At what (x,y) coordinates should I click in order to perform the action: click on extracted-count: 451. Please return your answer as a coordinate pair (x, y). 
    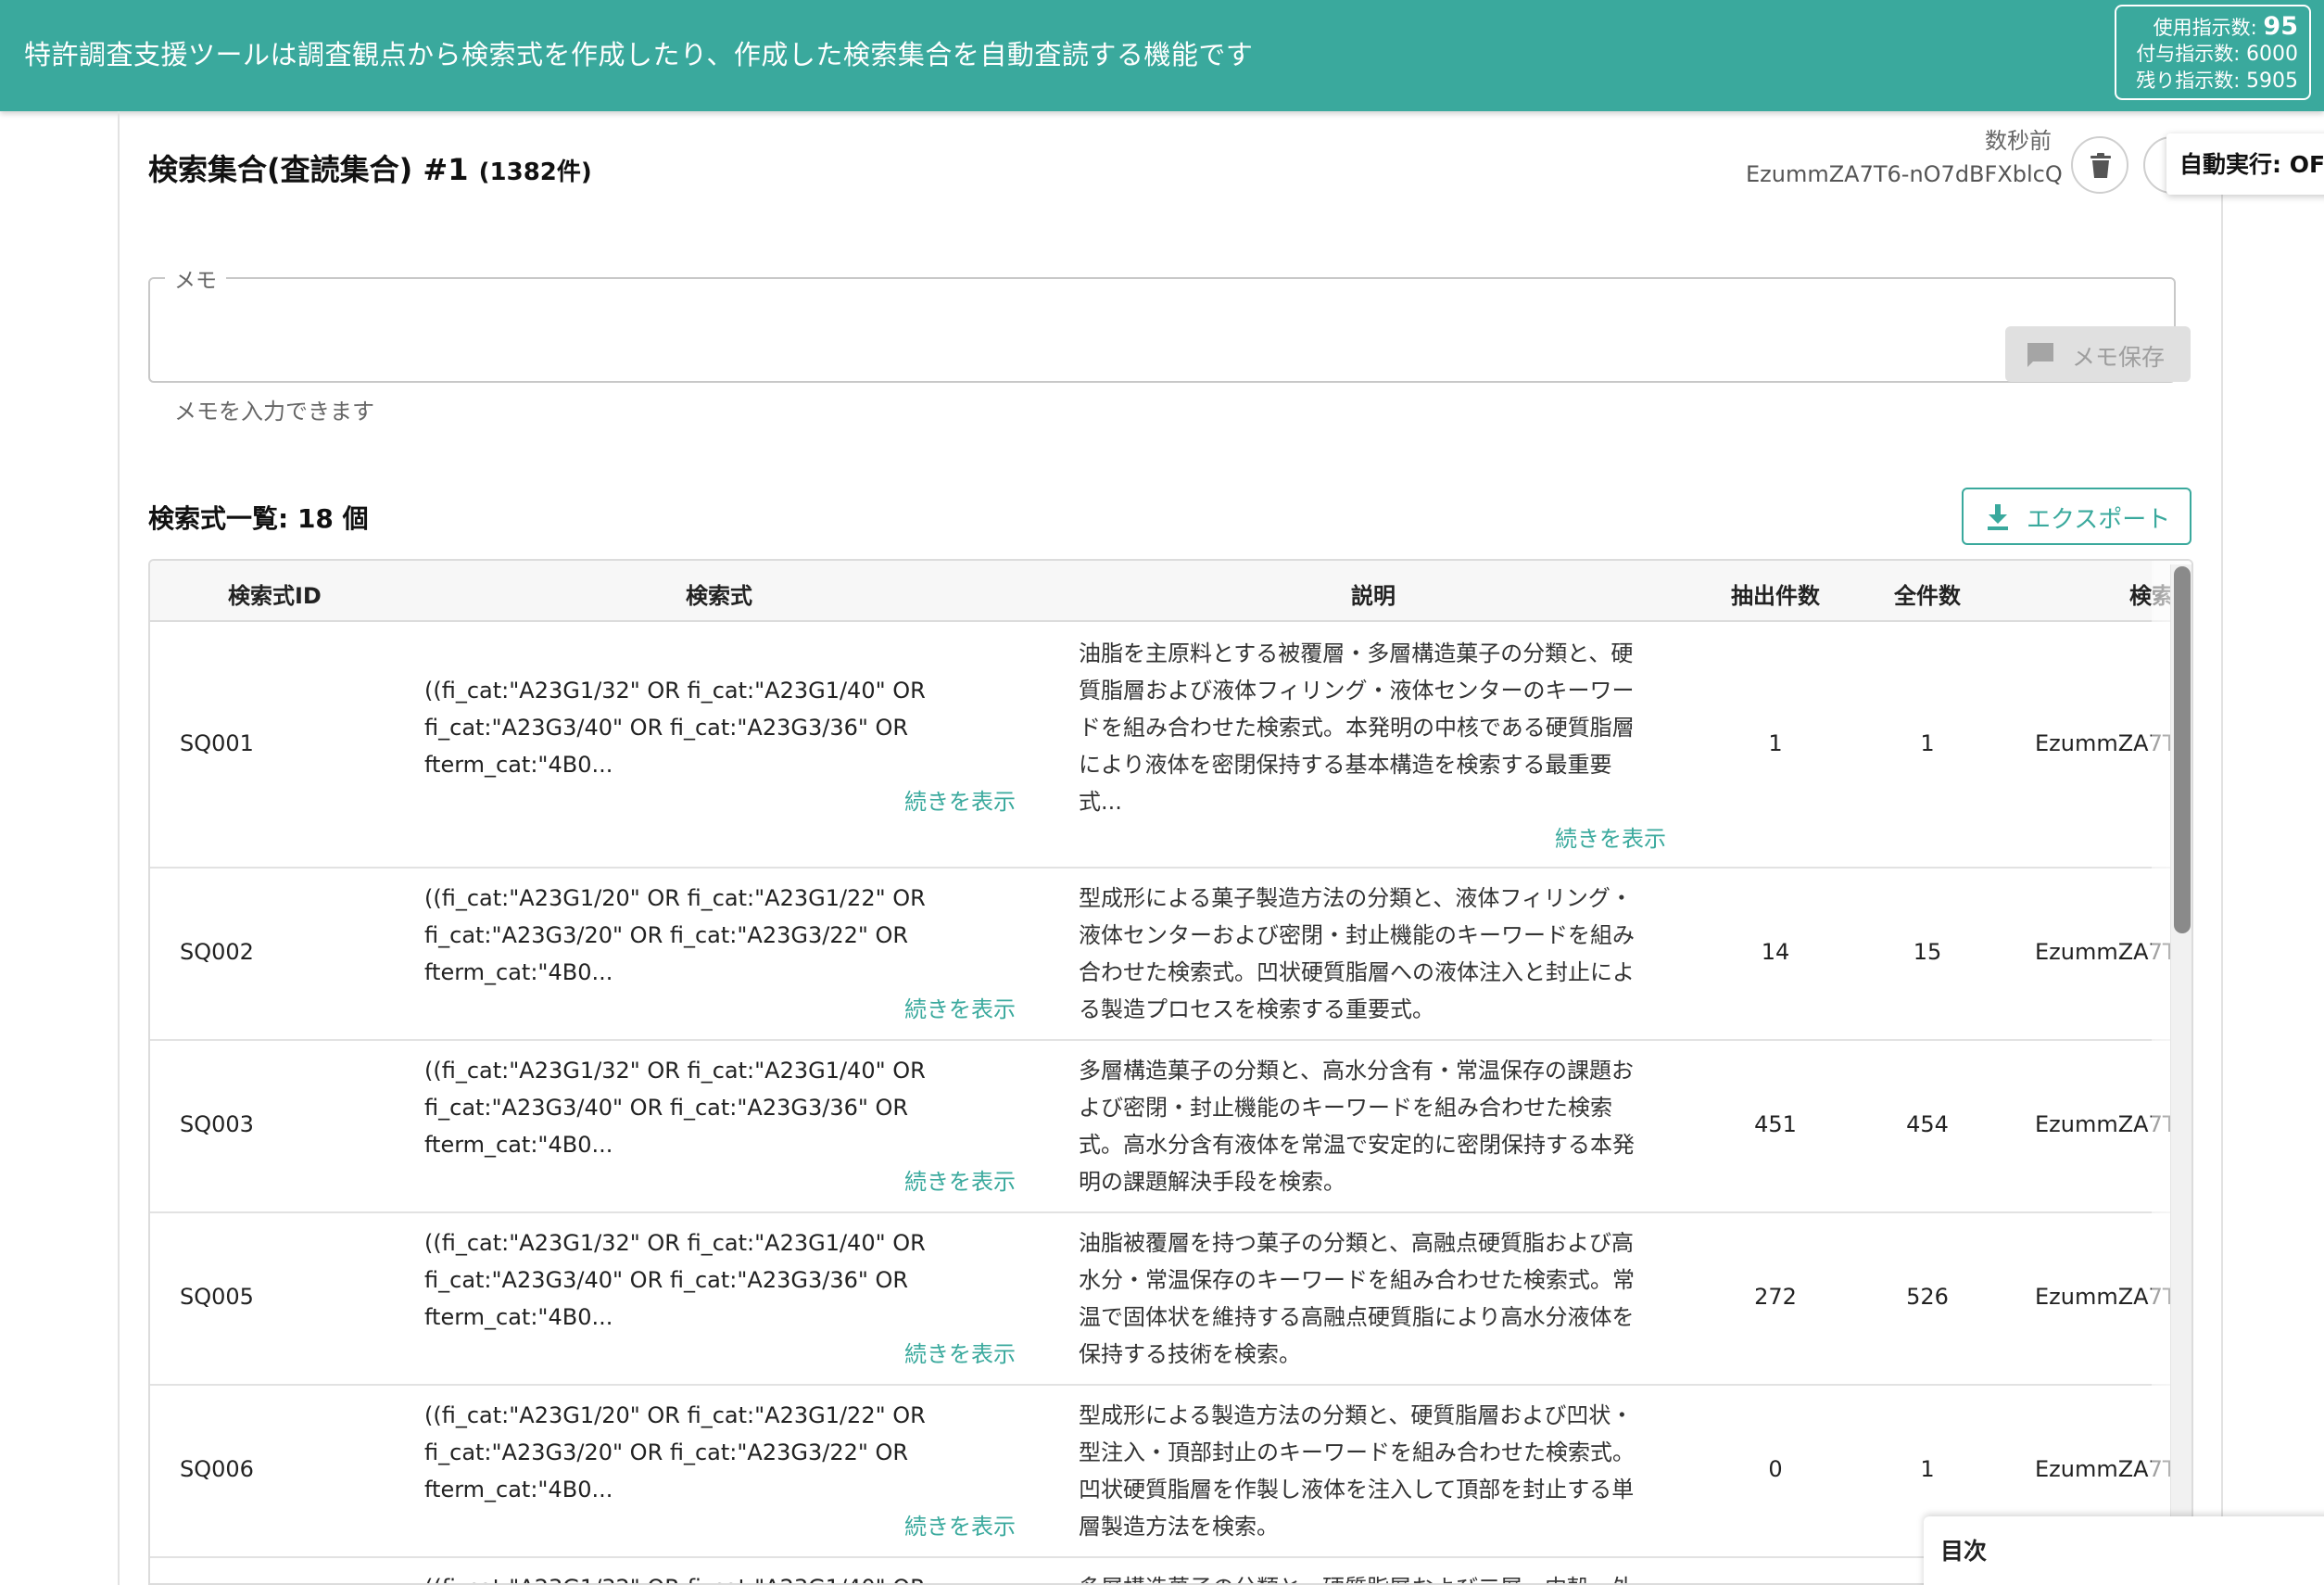
    Looking at the image, I should click on (1775, 1124).